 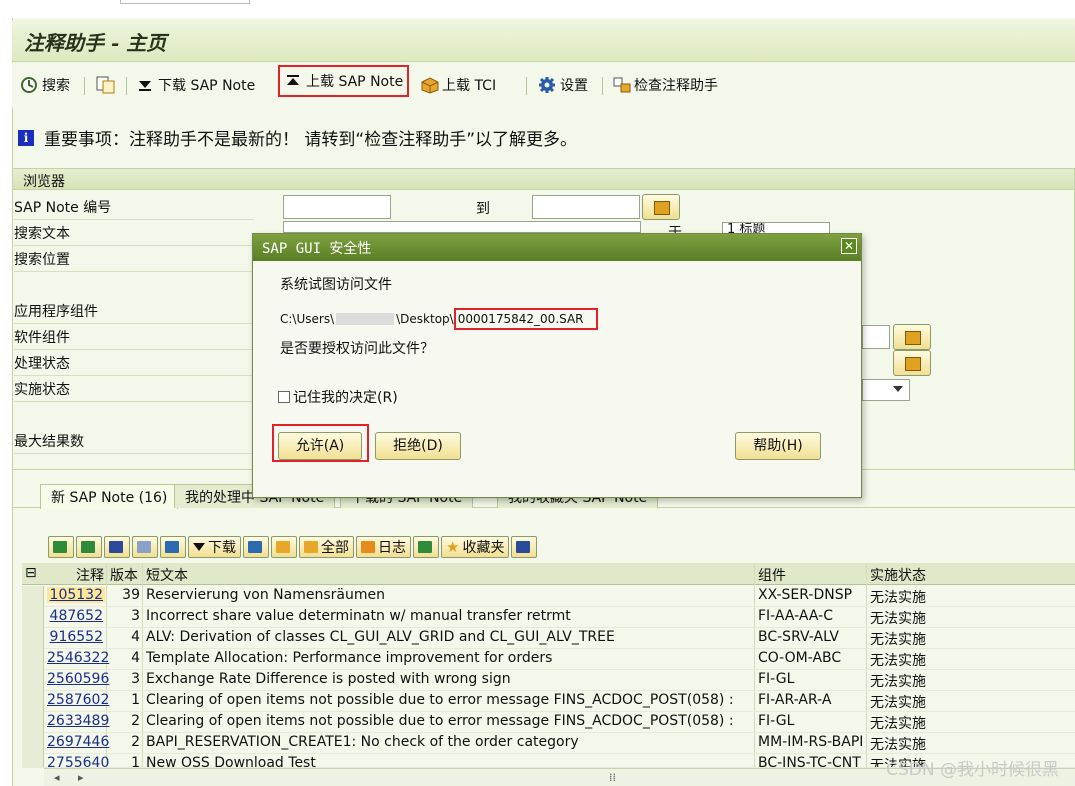 I want to click on allow-button: 允许(A), so click(x=320, y=446).